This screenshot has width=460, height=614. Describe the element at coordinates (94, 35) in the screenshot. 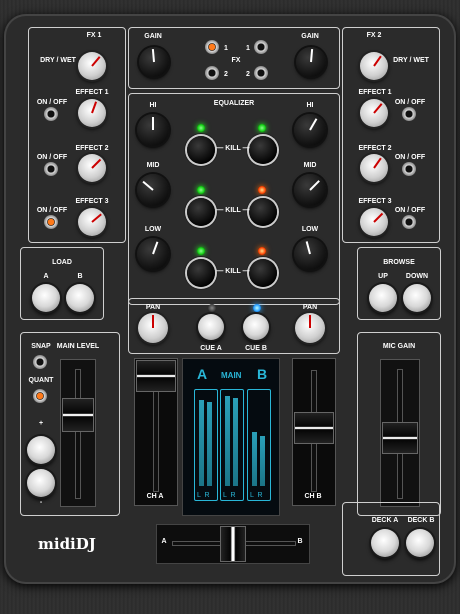

I see `fx1-title: FX 1` at that location.